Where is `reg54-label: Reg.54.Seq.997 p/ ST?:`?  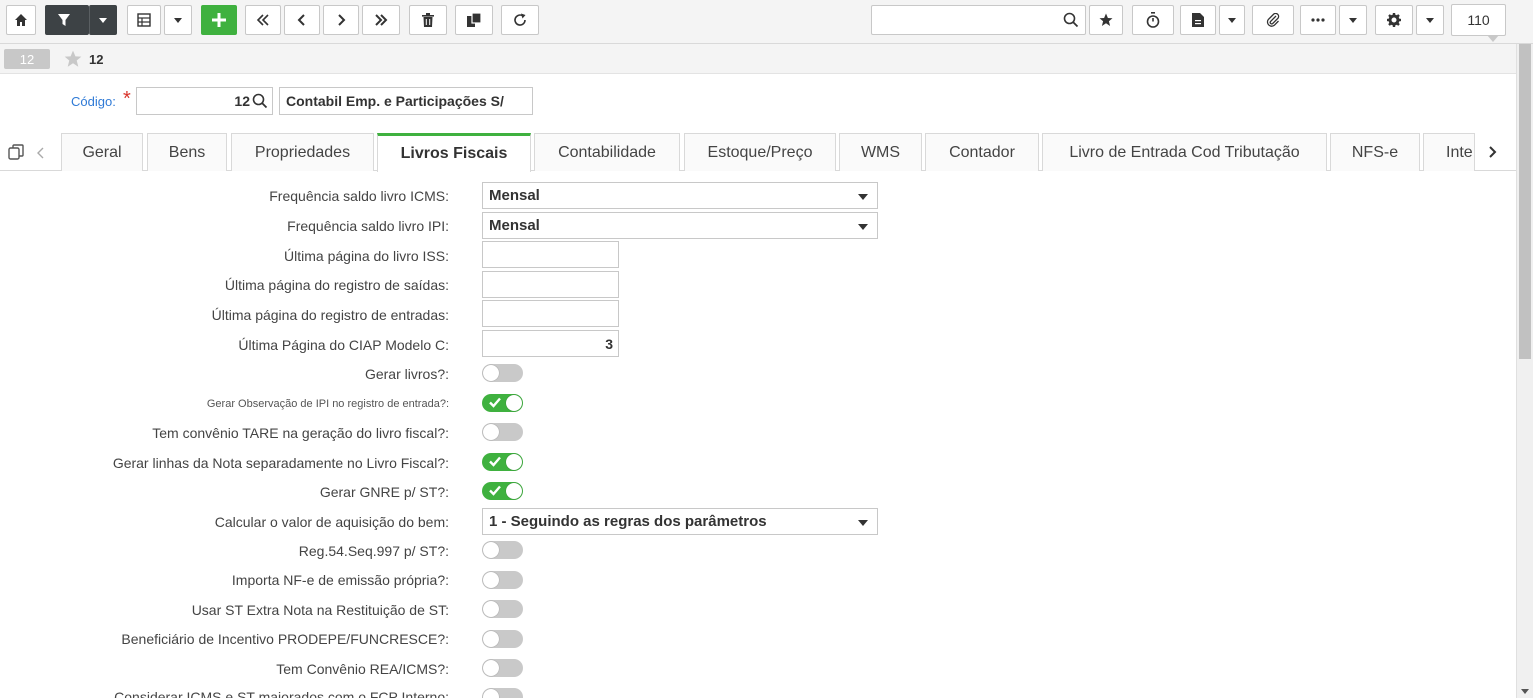 reg54-label: Reg.54.Seq.997 p/ ST?: is located at coordinates (373, 551).